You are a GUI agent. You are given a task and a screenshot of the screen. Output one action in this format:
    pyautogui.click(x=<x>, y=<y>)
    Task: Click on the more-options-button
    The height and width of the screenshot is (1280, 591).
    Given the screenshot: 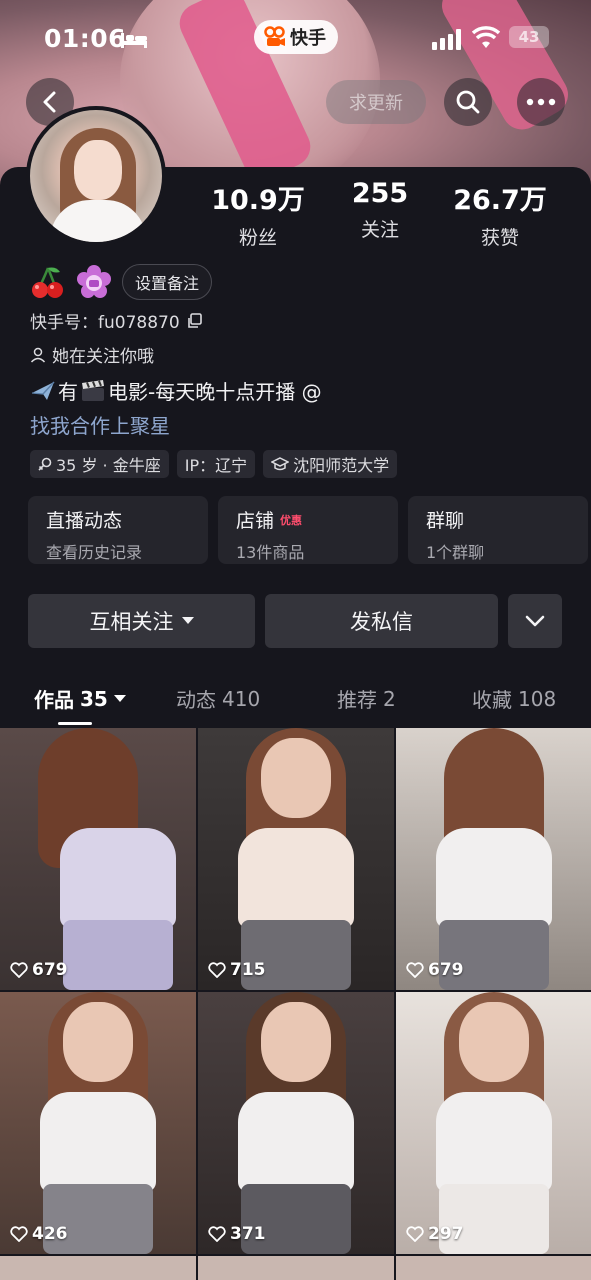 What is the action you would take?
    pyautogui.click(x=541, y=102)
    